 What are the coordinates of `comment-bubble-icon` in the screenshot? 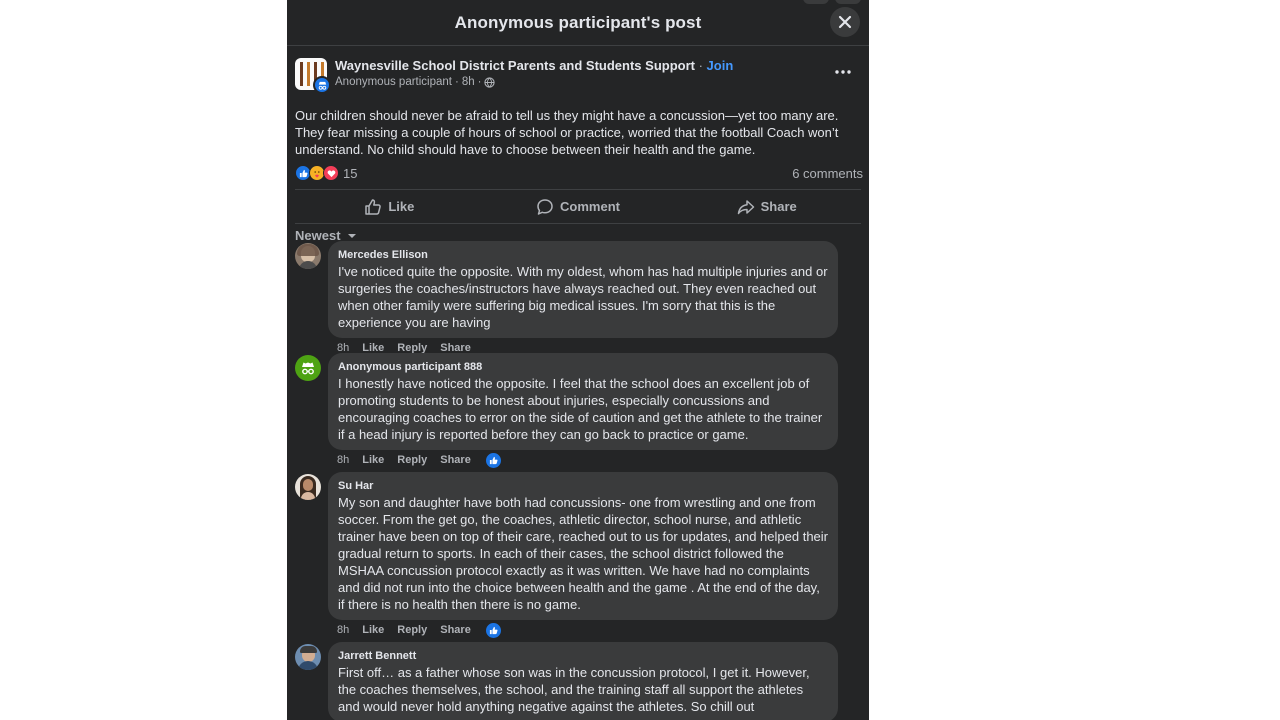 It's located at (545, 206).